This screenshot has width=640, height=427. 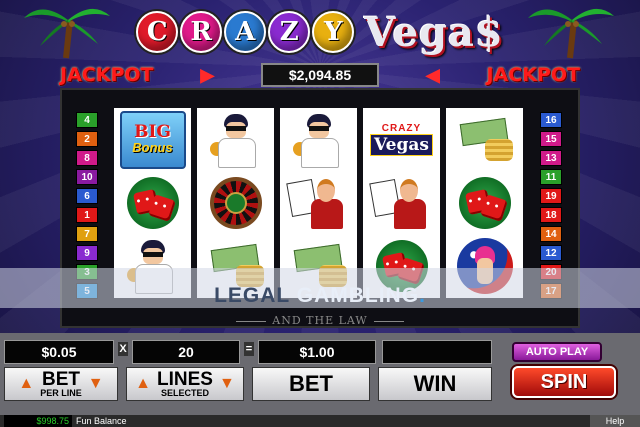 I want to click on jackpot-amount: $2,094.85, so click(x=319, y=75).